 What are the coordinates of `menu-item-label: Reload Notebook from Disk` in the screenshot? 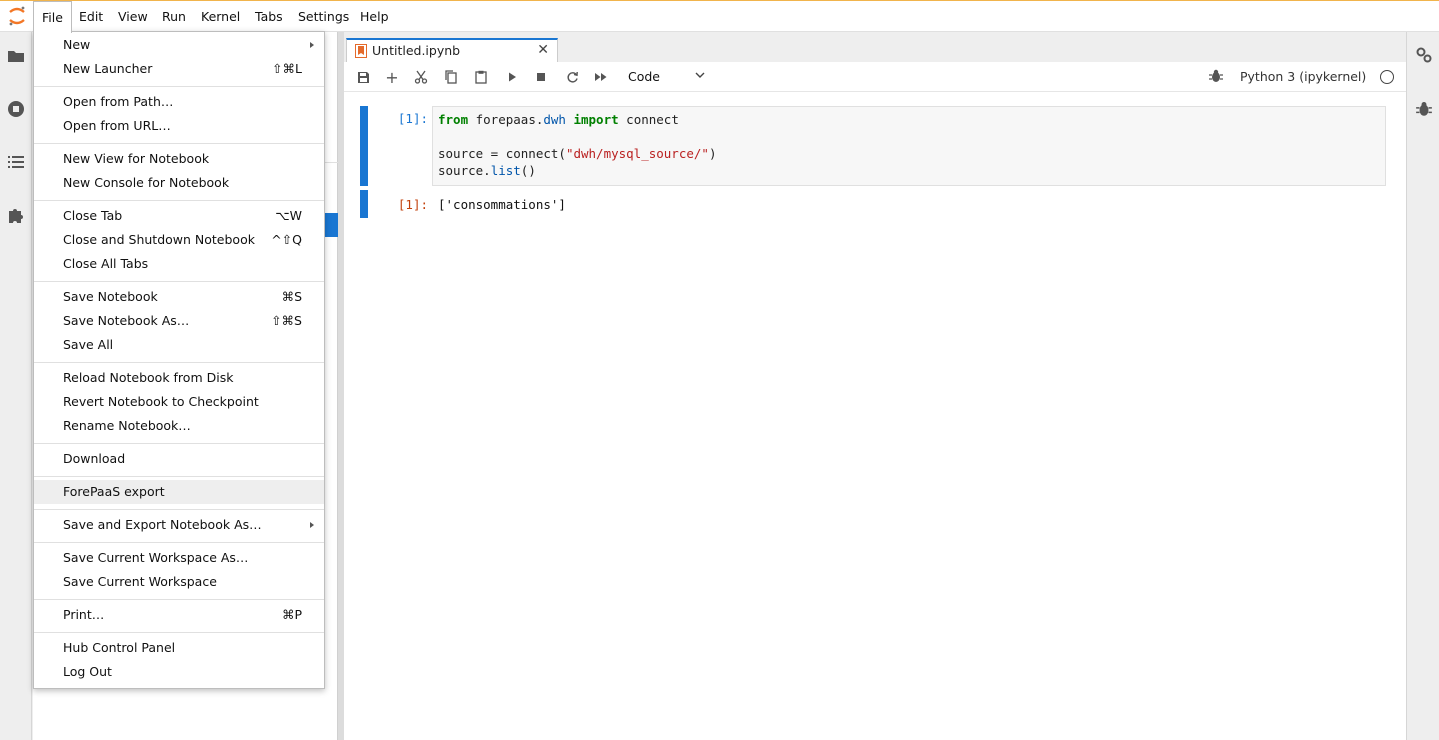 It's located at (148, 377).